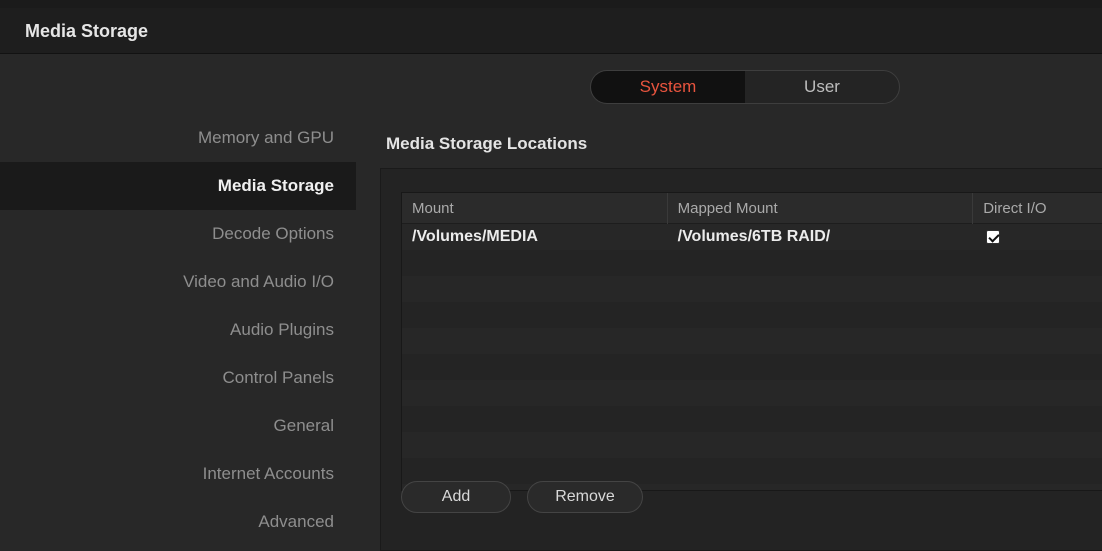  Describe the element at coordinates (1037, 208) in the screenshot. I see `column-header-direct-io: Direct I/O` at that location.